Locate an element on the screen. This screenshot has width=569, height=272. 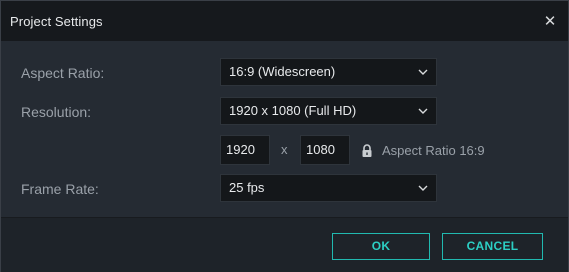
width-input: 1920 is located at coordinates (245, 150).